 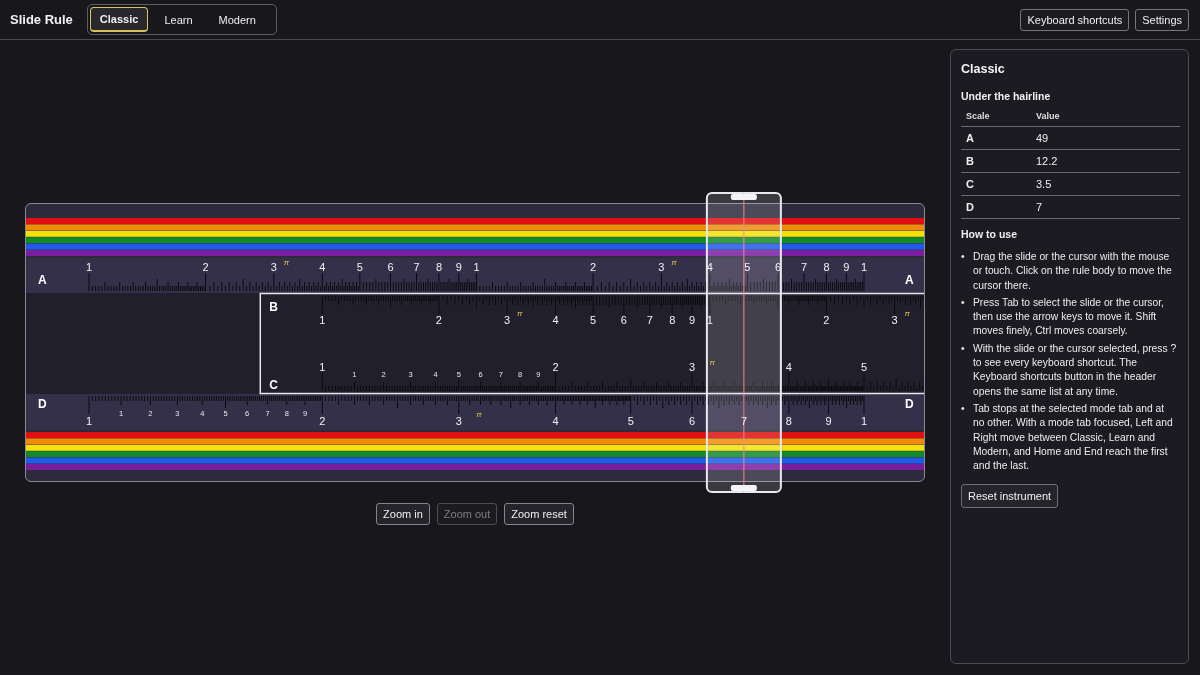 What do you see at coordinates (41, 19) in the screenshot?
I see `app-title: Slide Rule` at bounding box center [41, 19].